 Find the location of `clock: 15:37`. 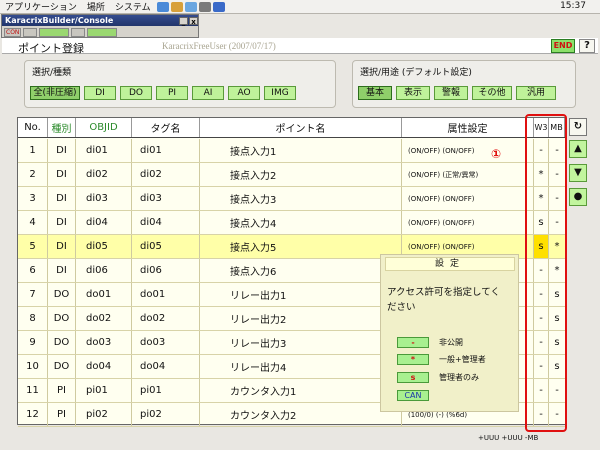

clock: 15:37 is located at coordinates (573, 6).